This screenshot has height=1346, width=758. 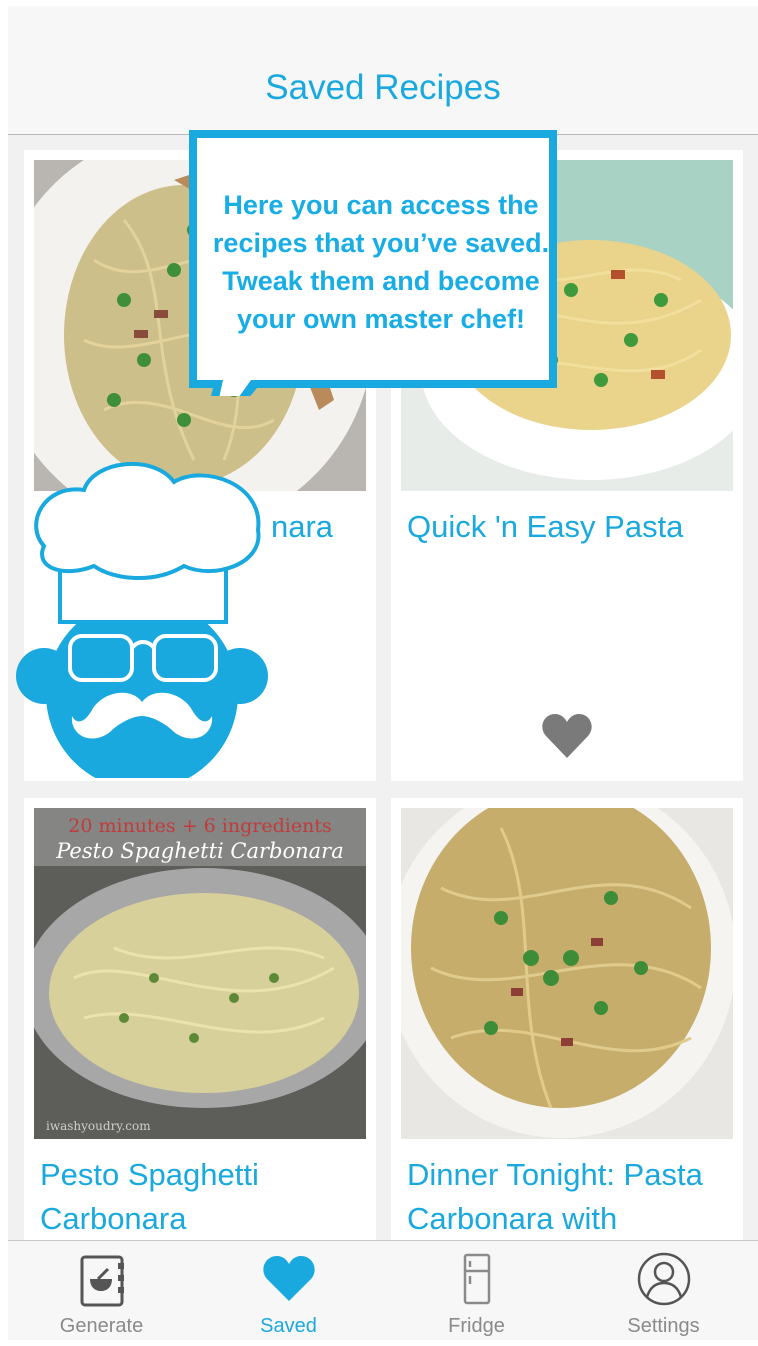 What do you see at coordinates (201, 1197) in the screenshot?
I see `recipe-title: Pesto Spaghetti Carbonara` at bounding box center [201, 1197].